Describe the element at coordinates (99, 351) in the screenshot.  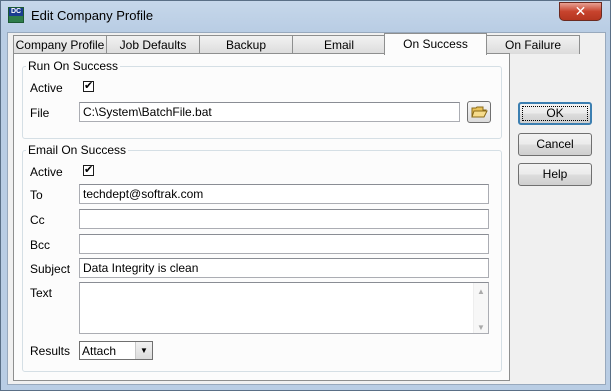
I see `results-select-value: Attach` at that location.